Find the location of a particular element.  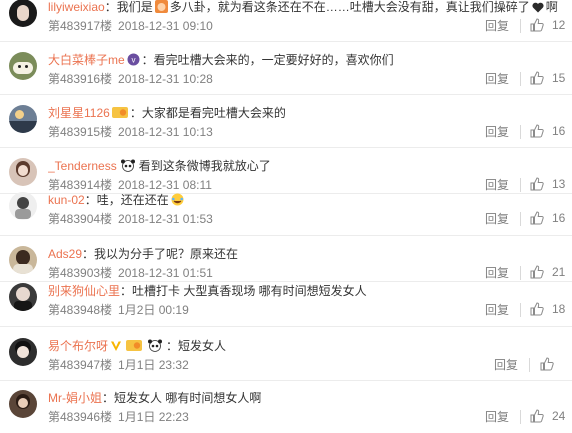

comment-meta: 第483915楼 2018-12-31 10:13 is located at coordinates (133, 132).